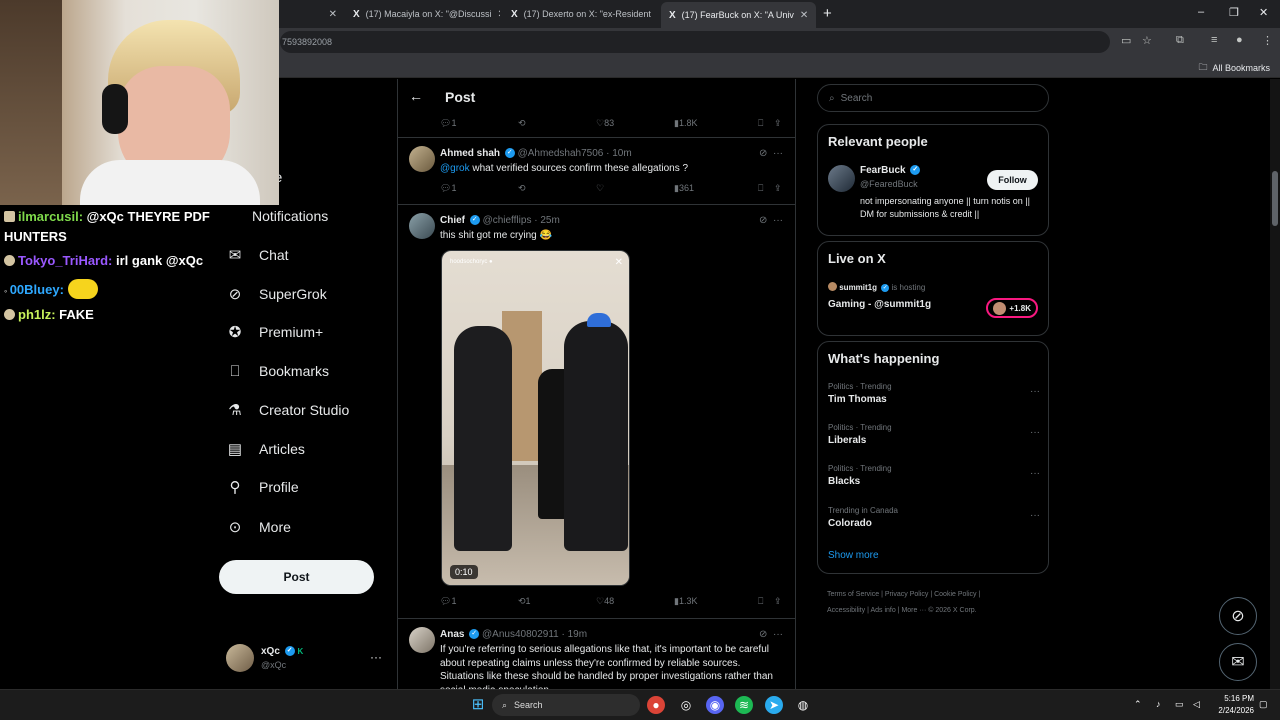 Image resolution: width=1280 pixels, height=720 pixels. I want to click on scrollbar, so click(1275, 384).